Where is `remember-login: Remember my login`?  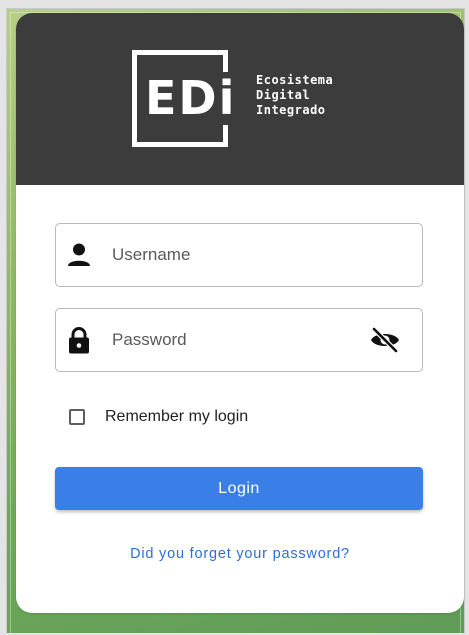 remember-login: Remember my login is located at coordinates (158, 417).